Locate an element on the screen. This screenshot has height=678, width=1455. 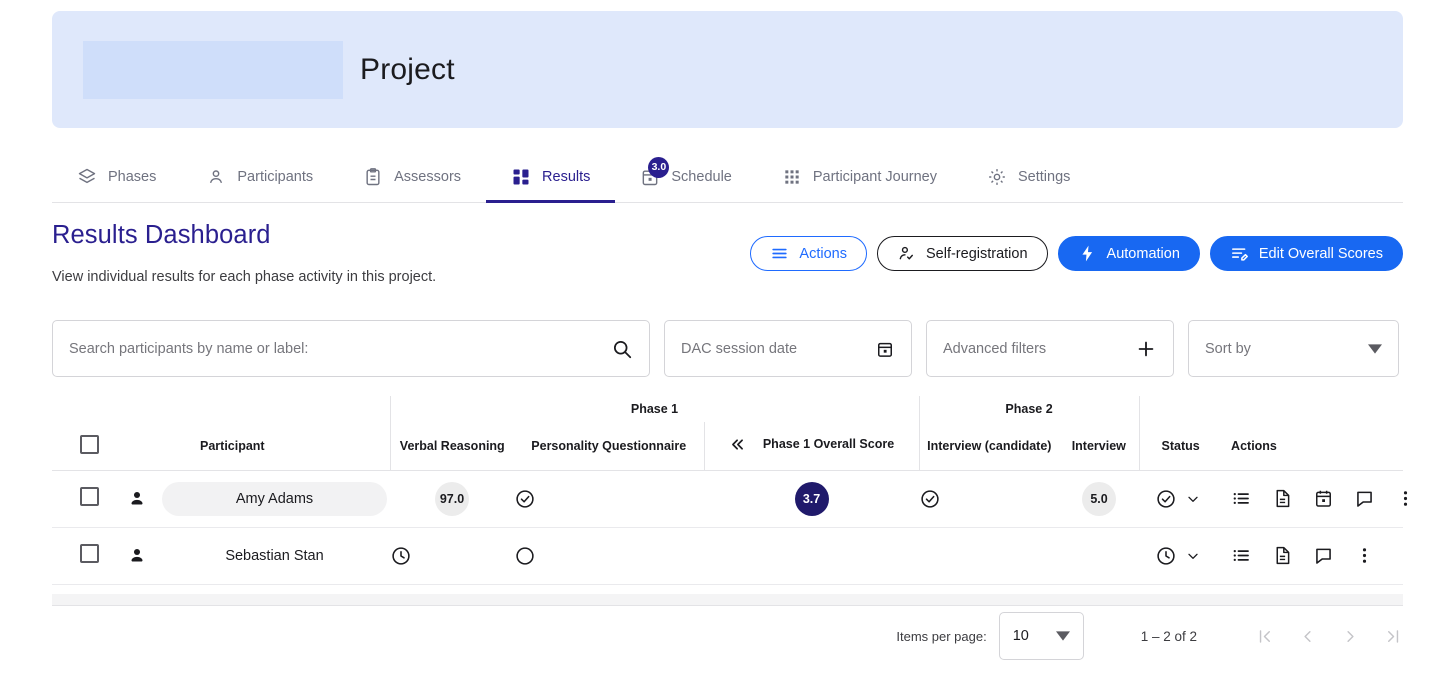
gear-icon is located at coordinates (997, 177).